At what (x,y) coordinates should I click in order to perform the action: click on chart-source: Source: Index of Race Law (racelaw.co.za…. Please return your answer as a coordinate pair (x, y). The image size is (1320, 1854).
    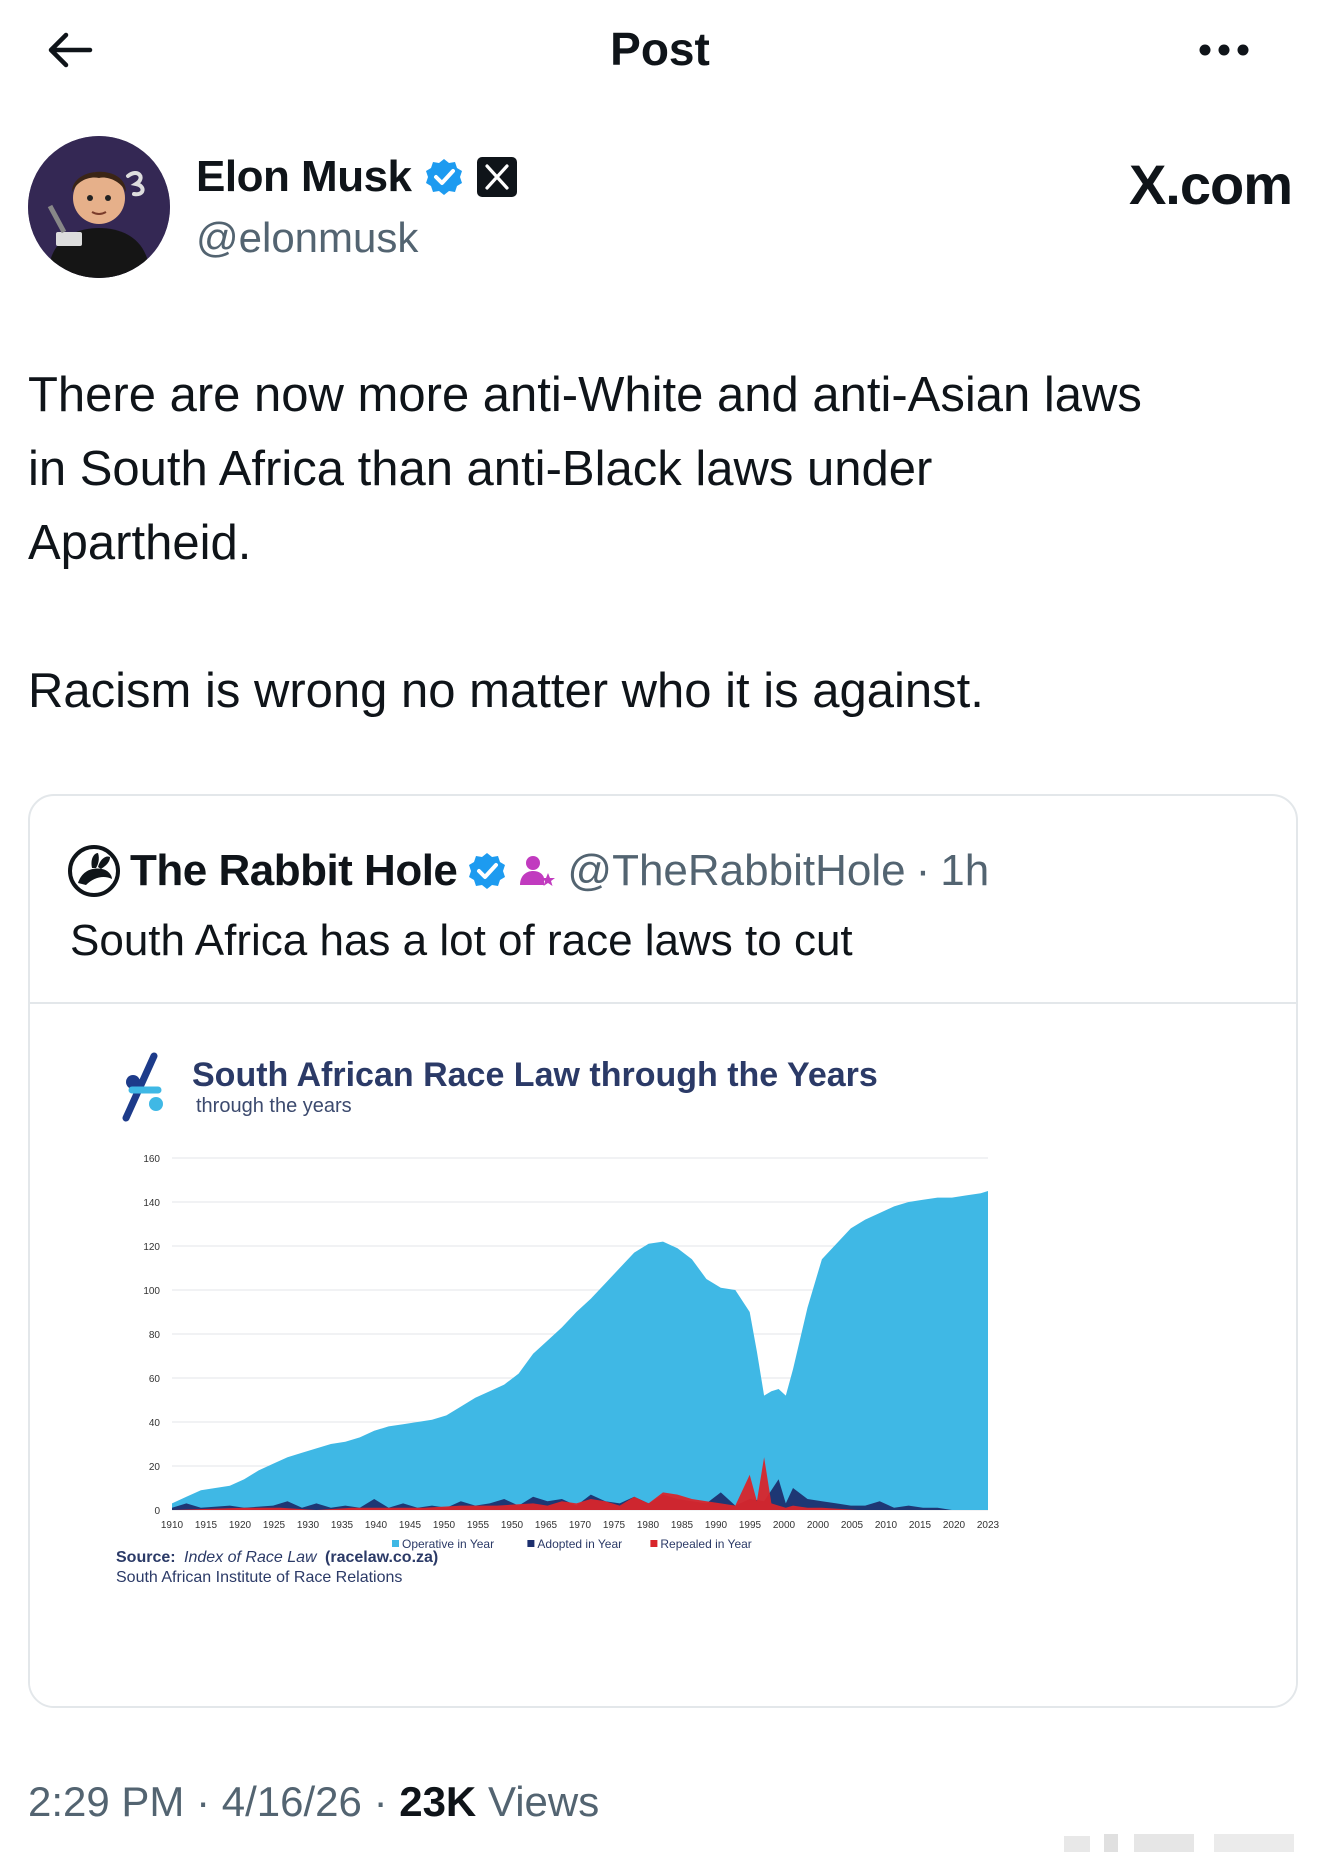
    Looking at the image, I should click on (277, 1557).